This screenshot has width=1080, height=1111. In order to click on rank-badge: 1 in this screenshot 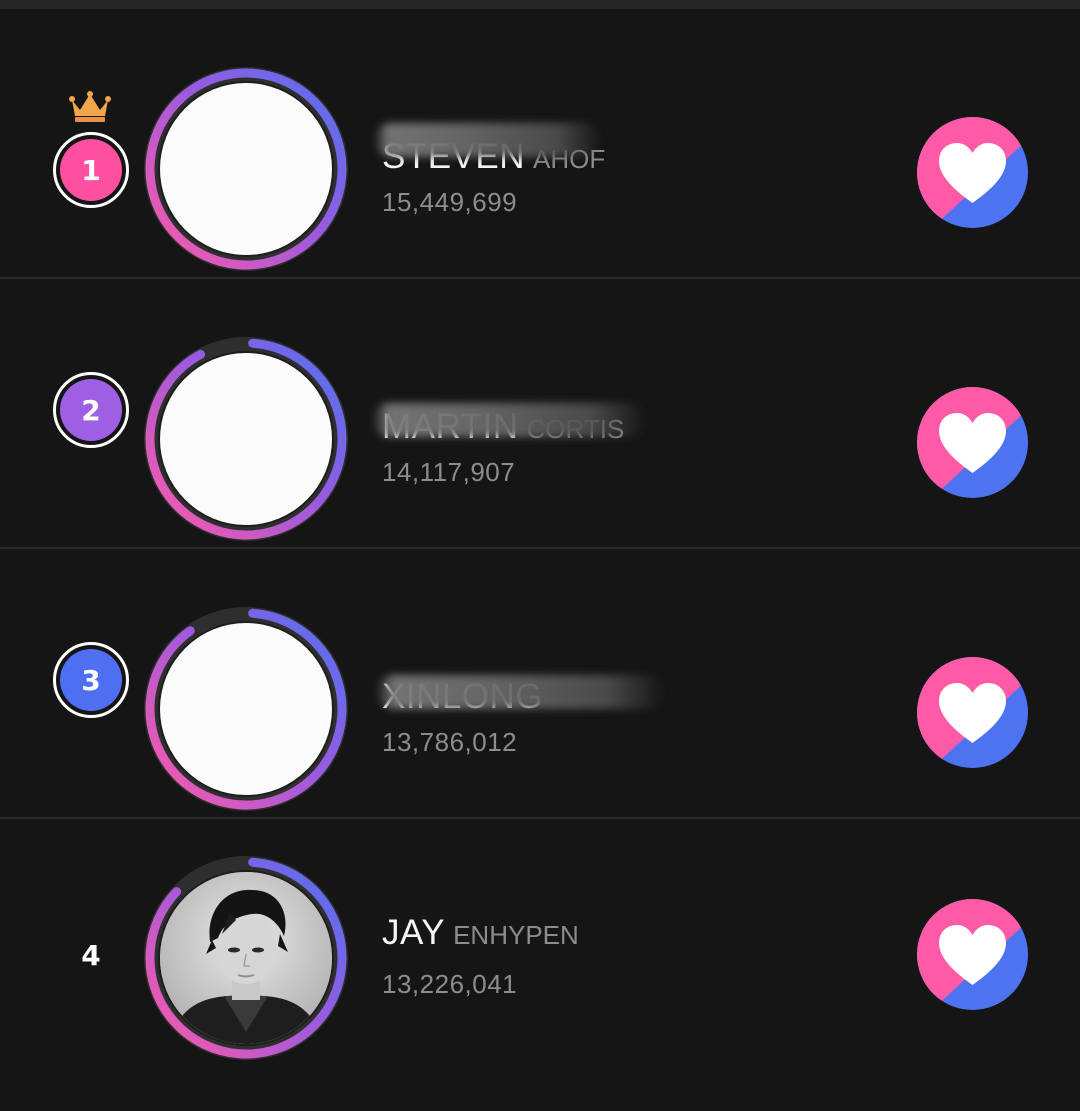, I will do `click(91, 170)`.